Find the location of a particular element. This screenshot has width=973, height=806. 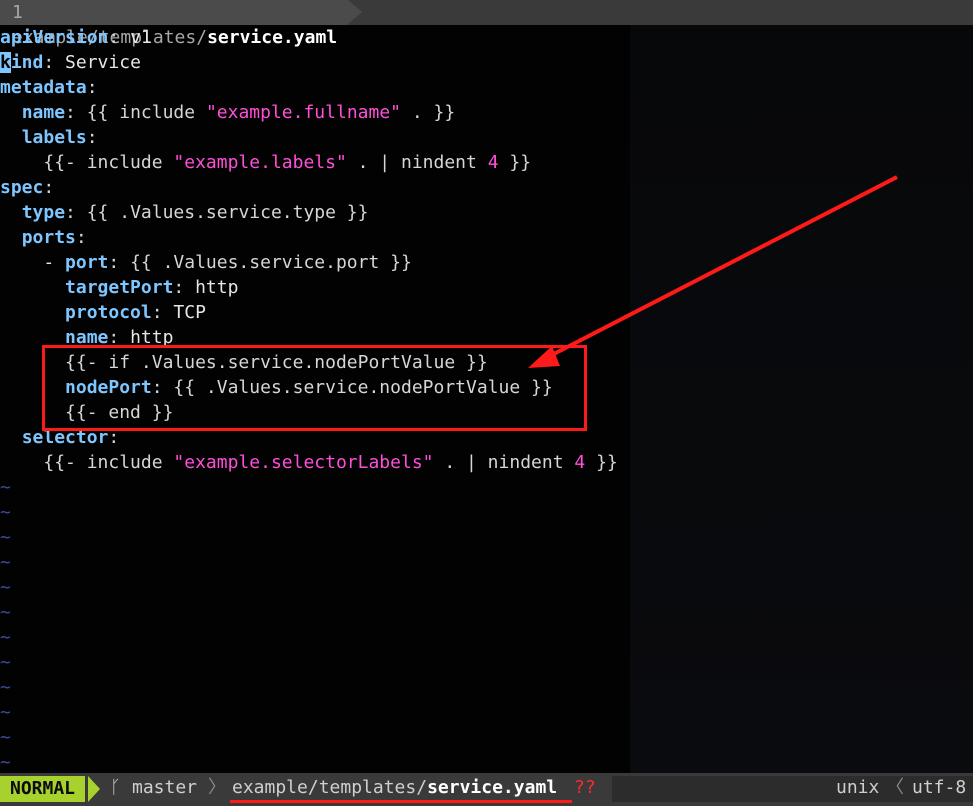

mode-separator-arrow is located at coordinates (94, 789).